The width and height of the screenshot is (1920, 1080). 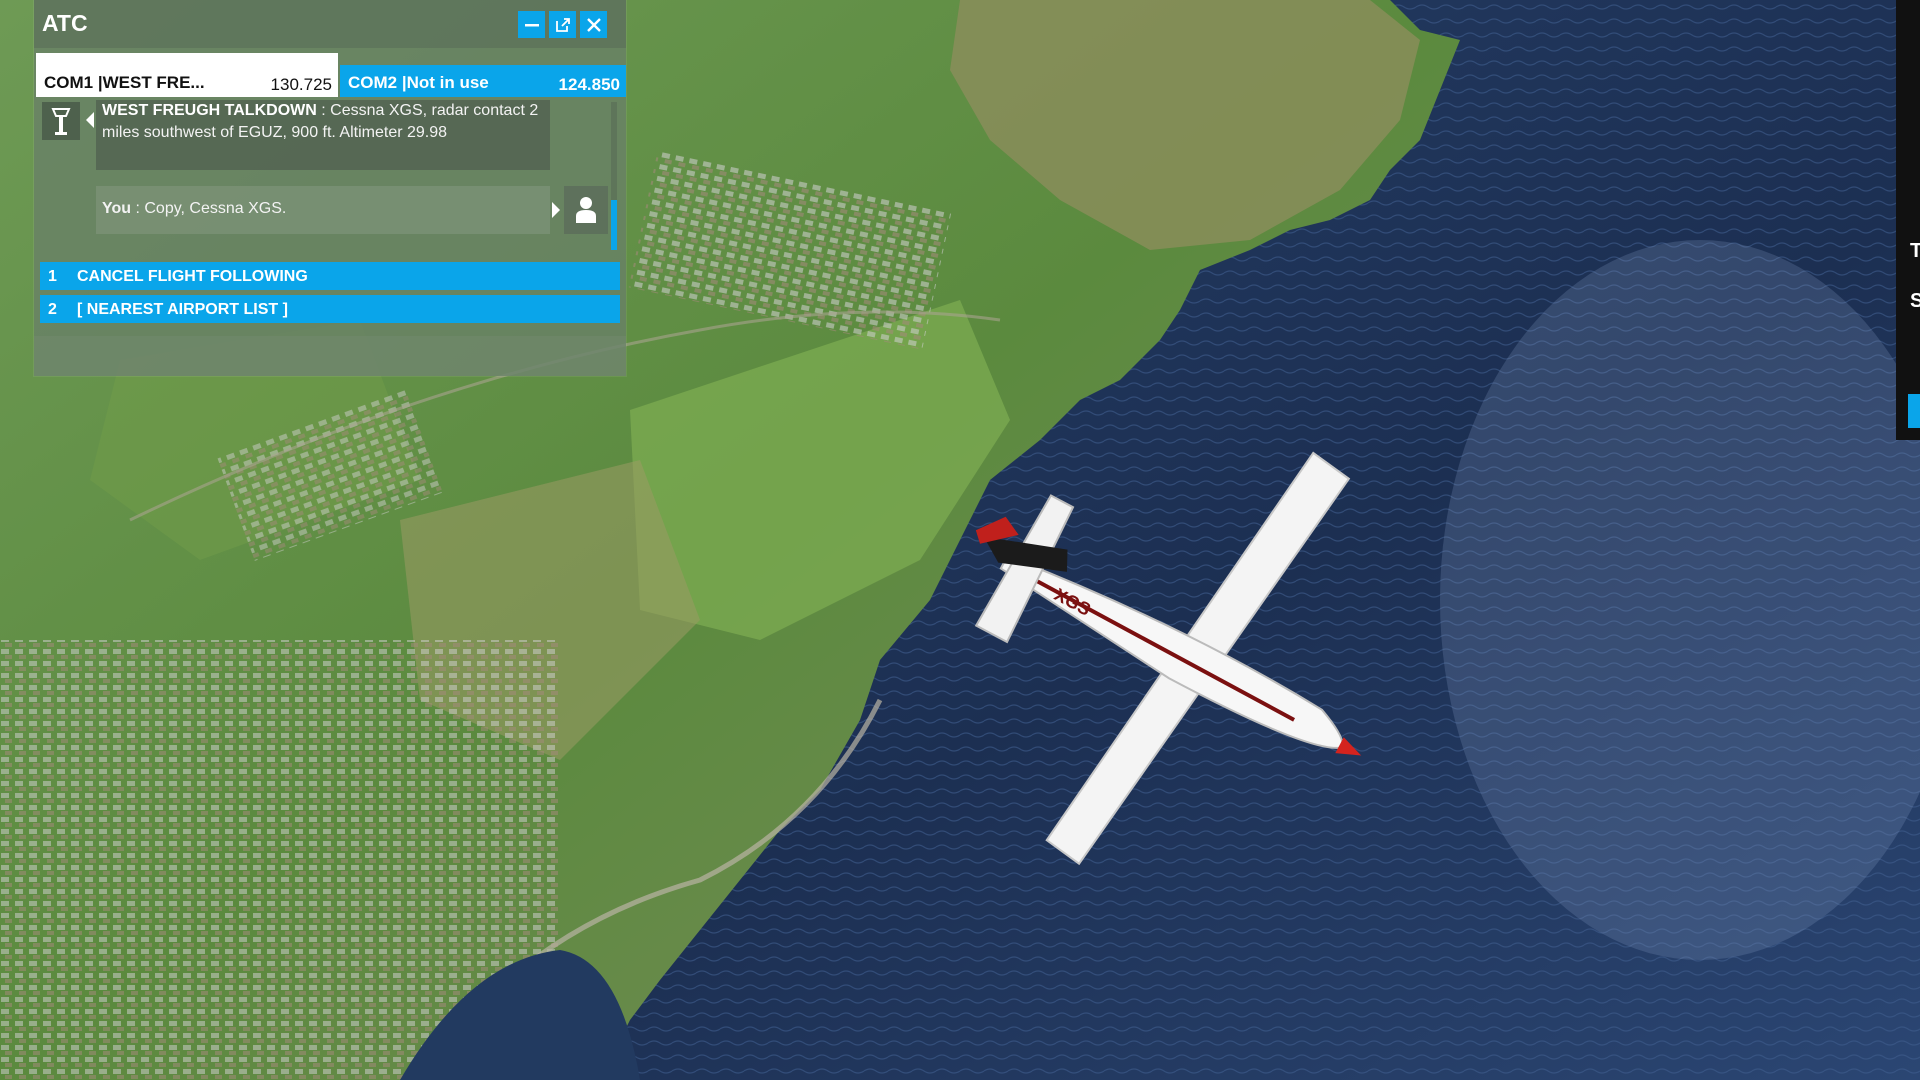 I want to click on tab-com1-frequency: 130.725, so click(x=301, y=84).